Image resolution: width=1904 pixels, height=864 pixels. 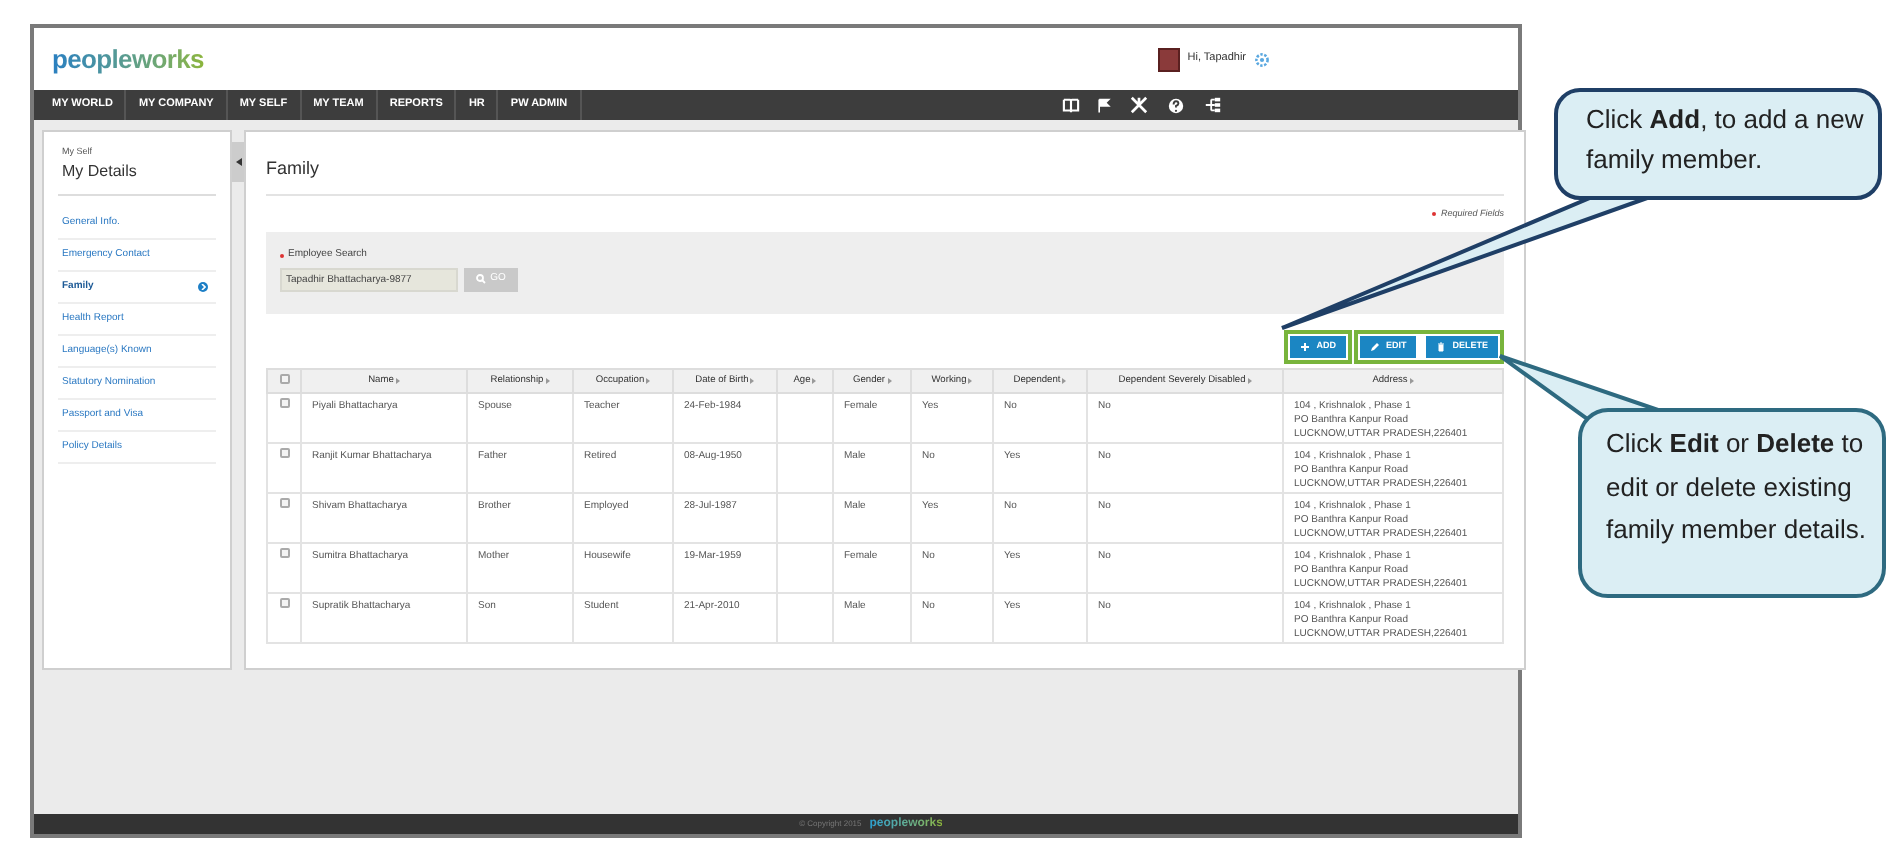 What do you see at coordinates (1168, 59) in the screenshot?
I see `avatar-placeholder` at bounding box center [1168, 59].